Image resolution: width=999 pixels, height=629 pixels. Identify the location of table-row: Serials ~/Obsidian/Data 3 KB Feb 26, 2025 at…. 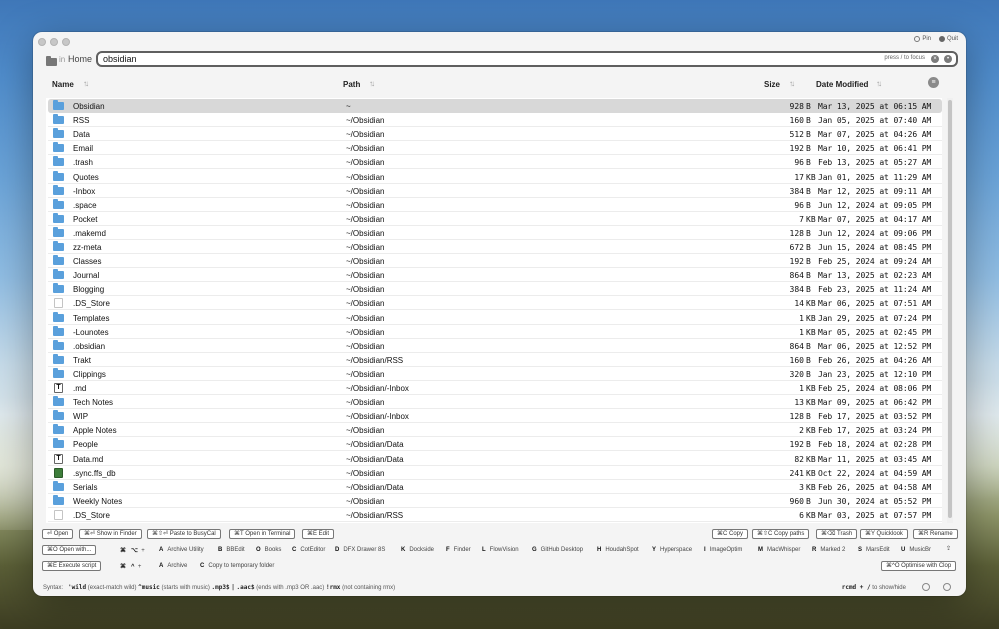
(495, 487).